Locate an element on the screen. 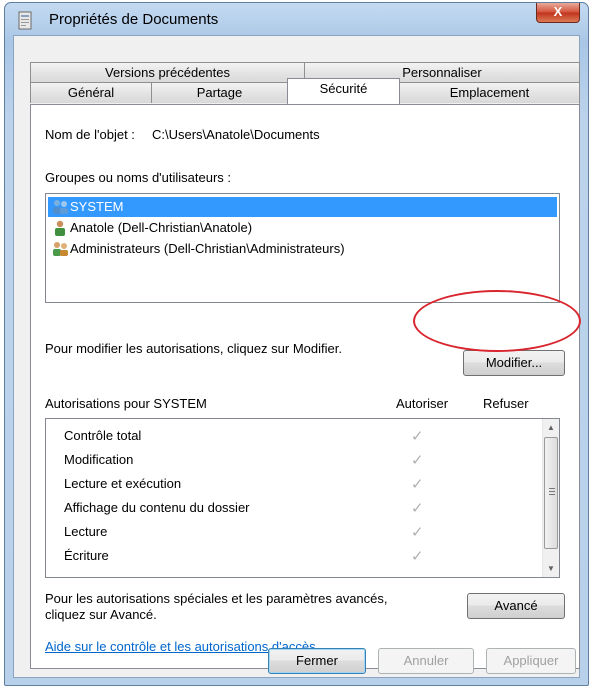 This screenshot has width=593, height=690. cancel-button: Annuler is located at coordinates (426, 661).